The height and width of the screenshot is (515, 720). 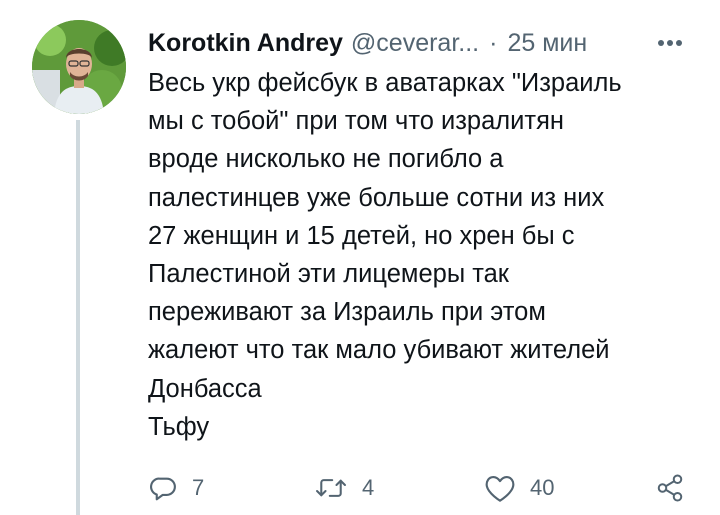 What do you see at coordinates (368, 487) in the screenshot?
I see `retweet-count: 4` at bounding box center [368, 487].